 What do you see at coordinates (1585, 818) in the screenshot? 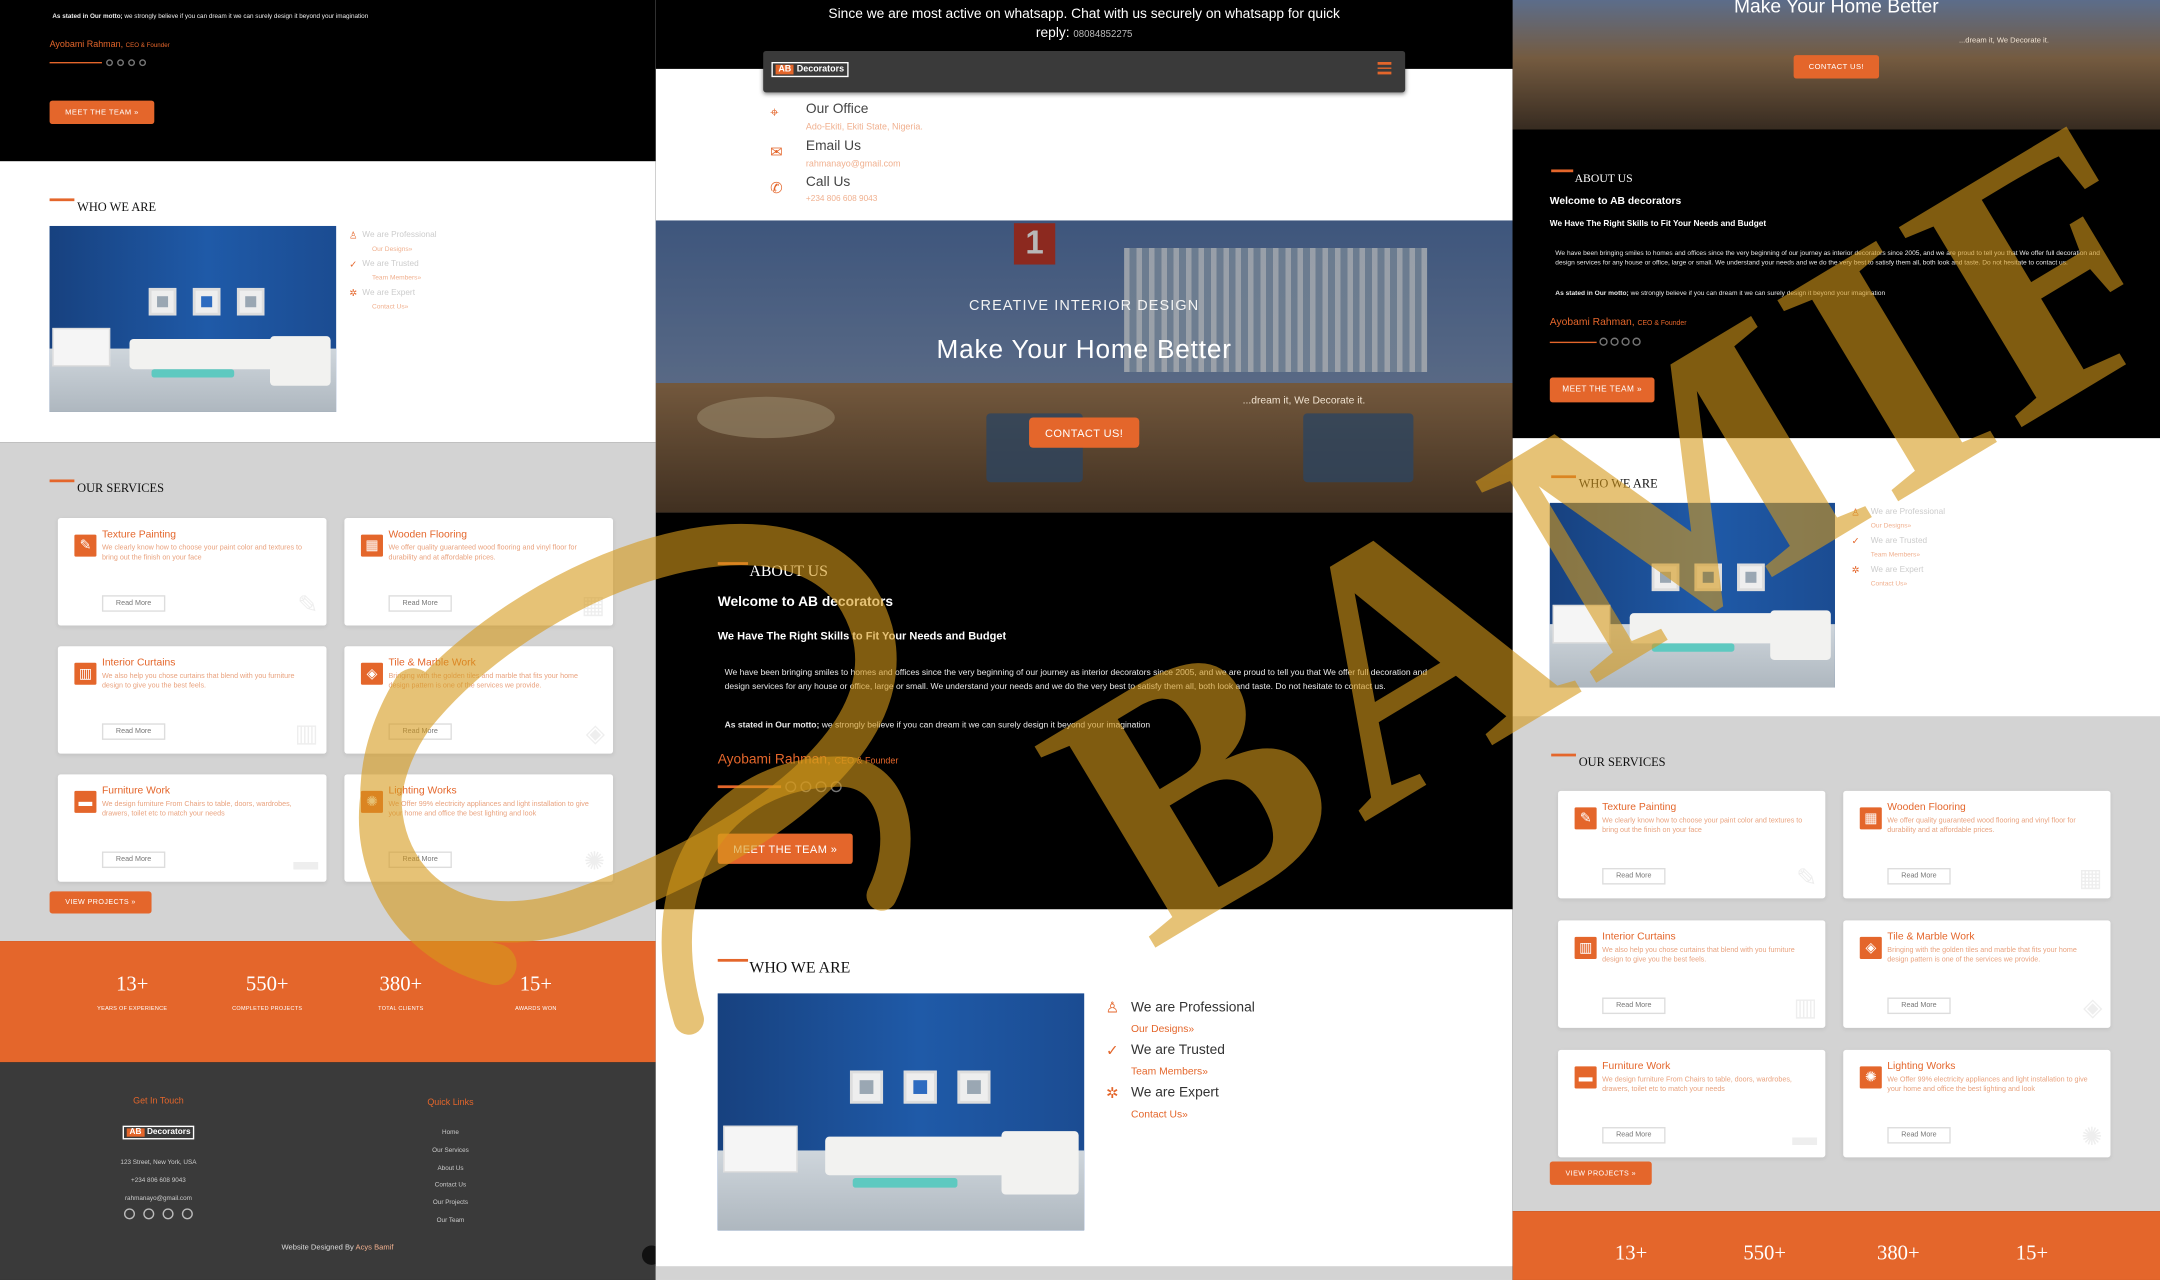
I see `brush-icon: ✎` at bounding box center [1585, 818].